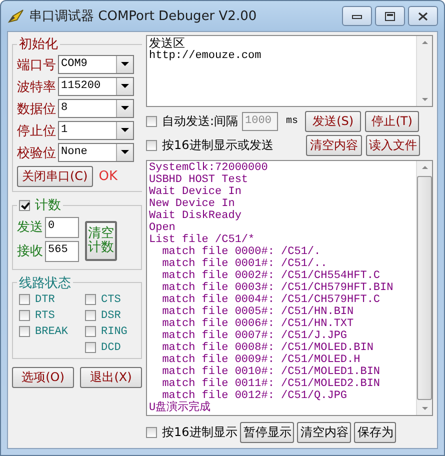 This screenshot has height=456, width=445. I want to click on app-icon, so click(16, 16).